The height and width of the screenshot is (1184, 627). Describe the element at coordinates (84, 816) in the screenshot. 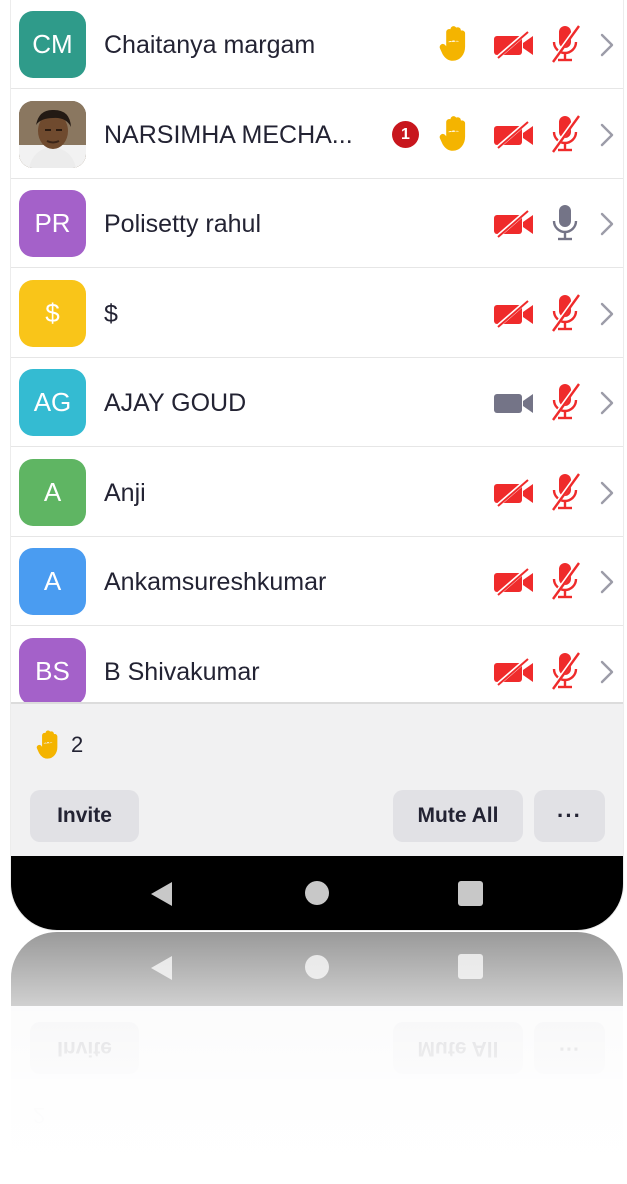

I see `invite-button: Invite` at that location.